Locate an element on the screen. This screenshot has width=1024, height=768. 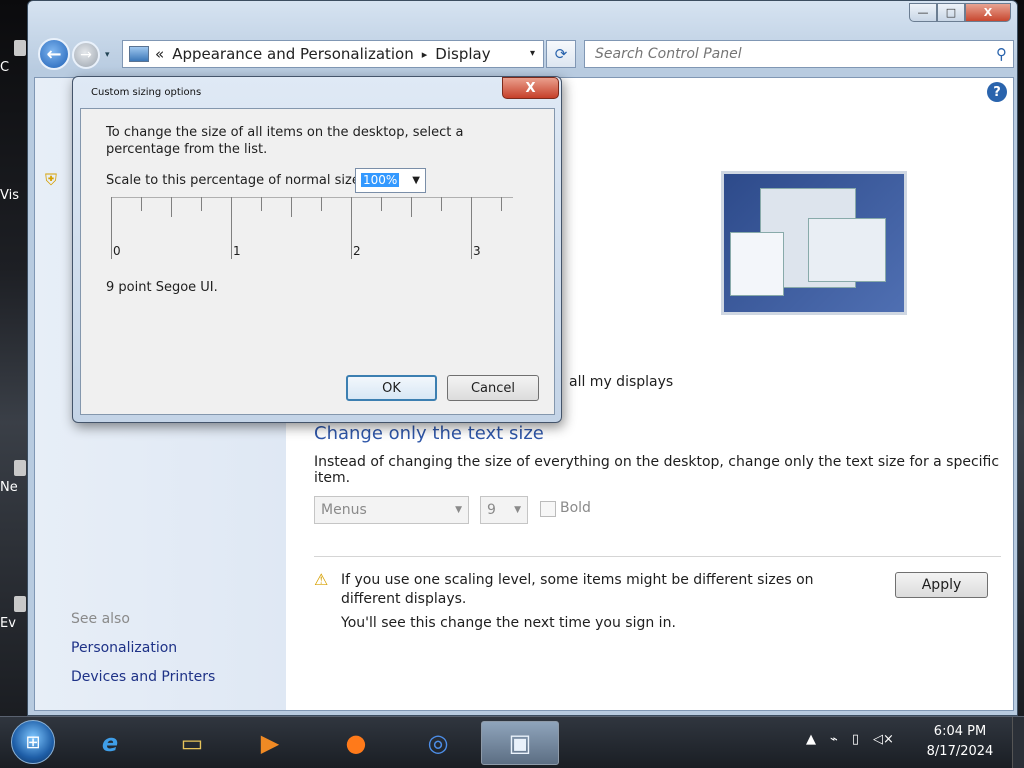
taskbar: ⊞ e ▭ ▶ ● ◎ ▣ ▲ ⌁ ▯ ◁× 6:04 PM 8/17/2024 is located at coordinates (512, 742).